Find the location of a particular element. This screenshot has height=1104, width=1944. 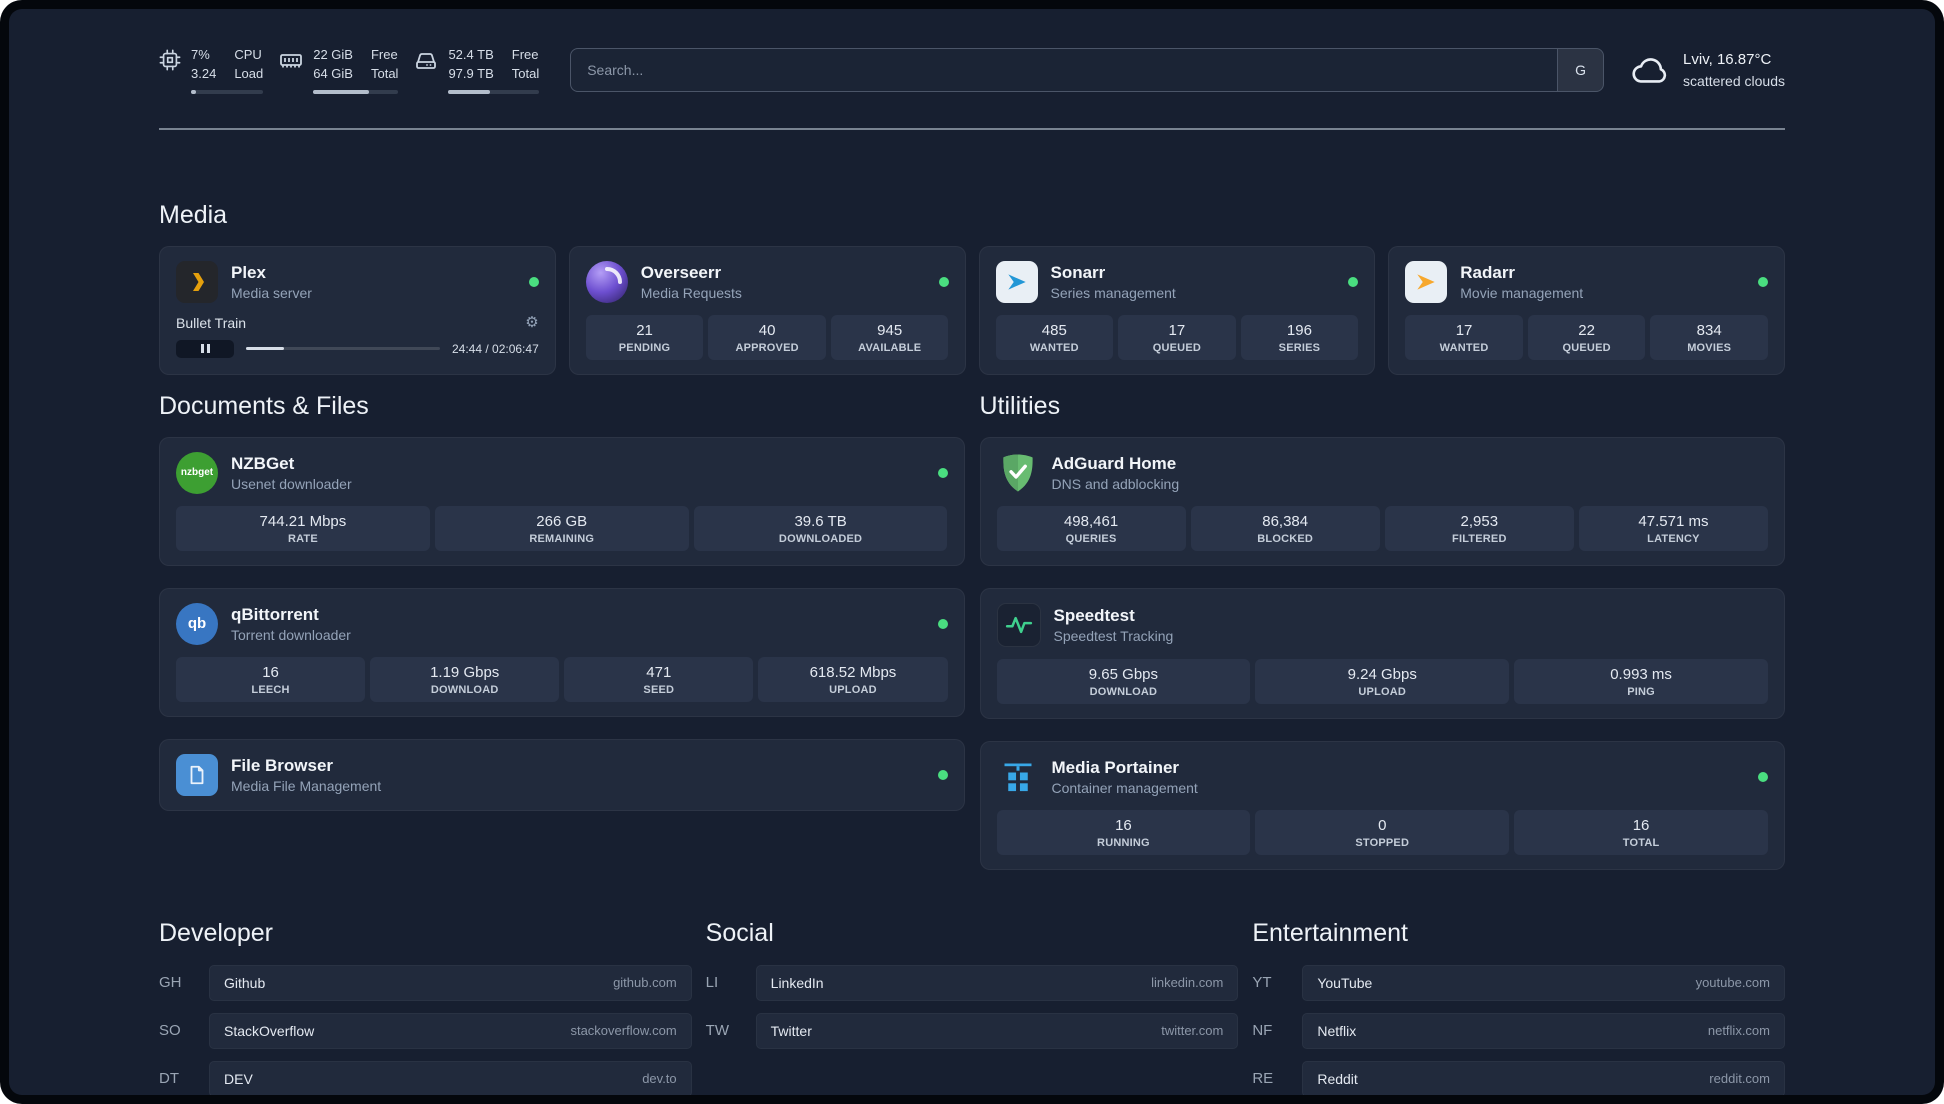

service-name: Plex is located at coordinates (248, 272).